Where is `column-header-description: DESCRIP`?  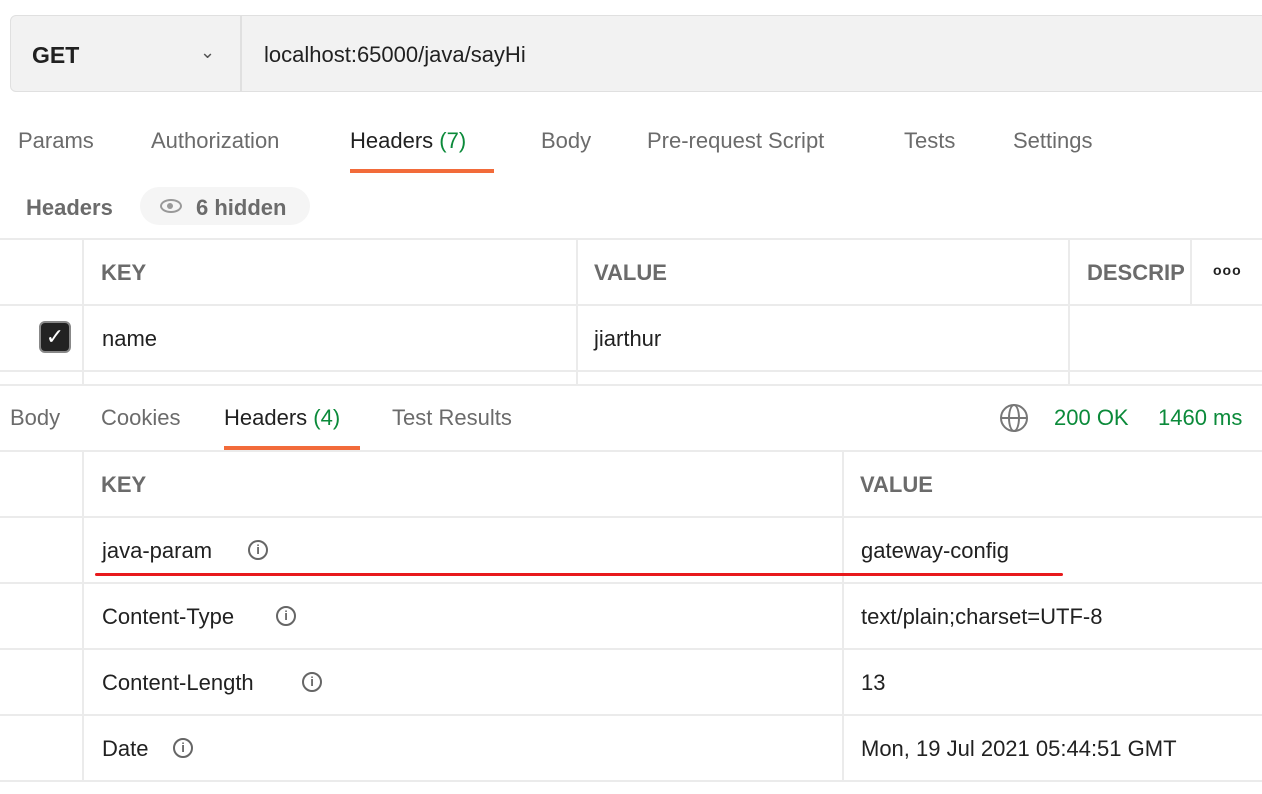 column-header-description: DESCRIP is located at coordinates (1136, 272).